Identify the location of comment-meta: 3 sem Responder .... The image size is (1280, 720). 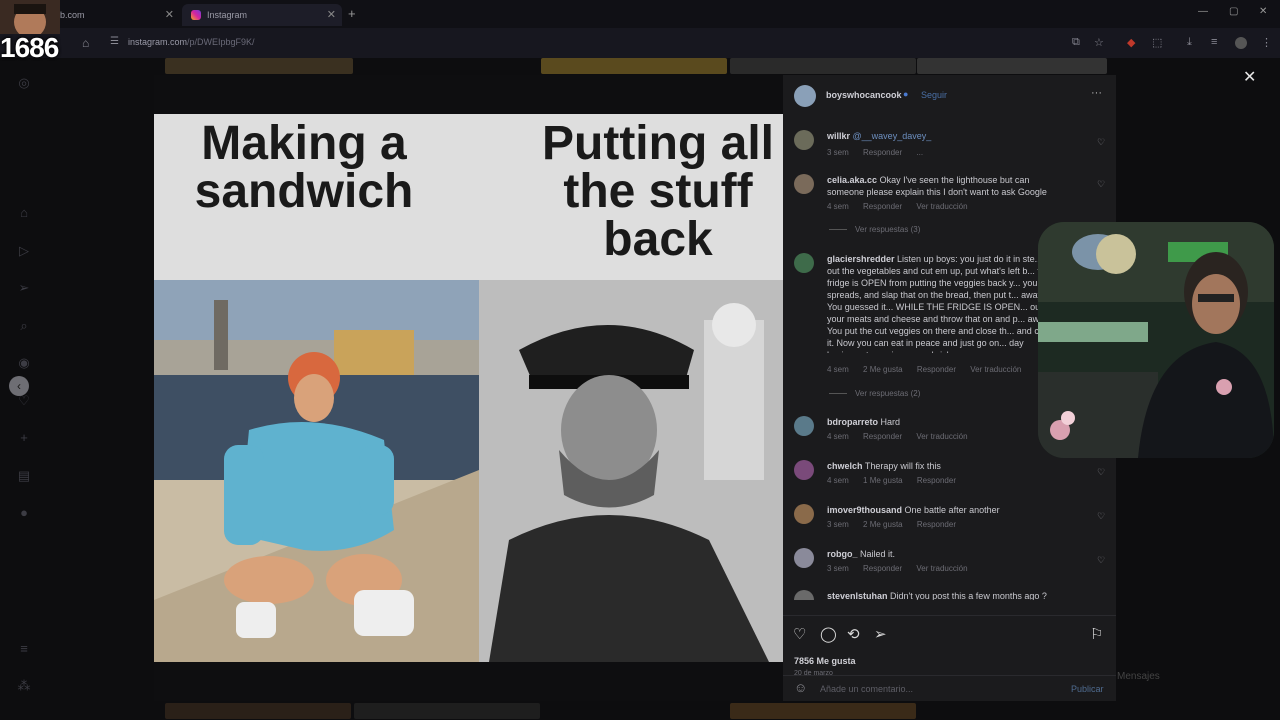
(881, 152).